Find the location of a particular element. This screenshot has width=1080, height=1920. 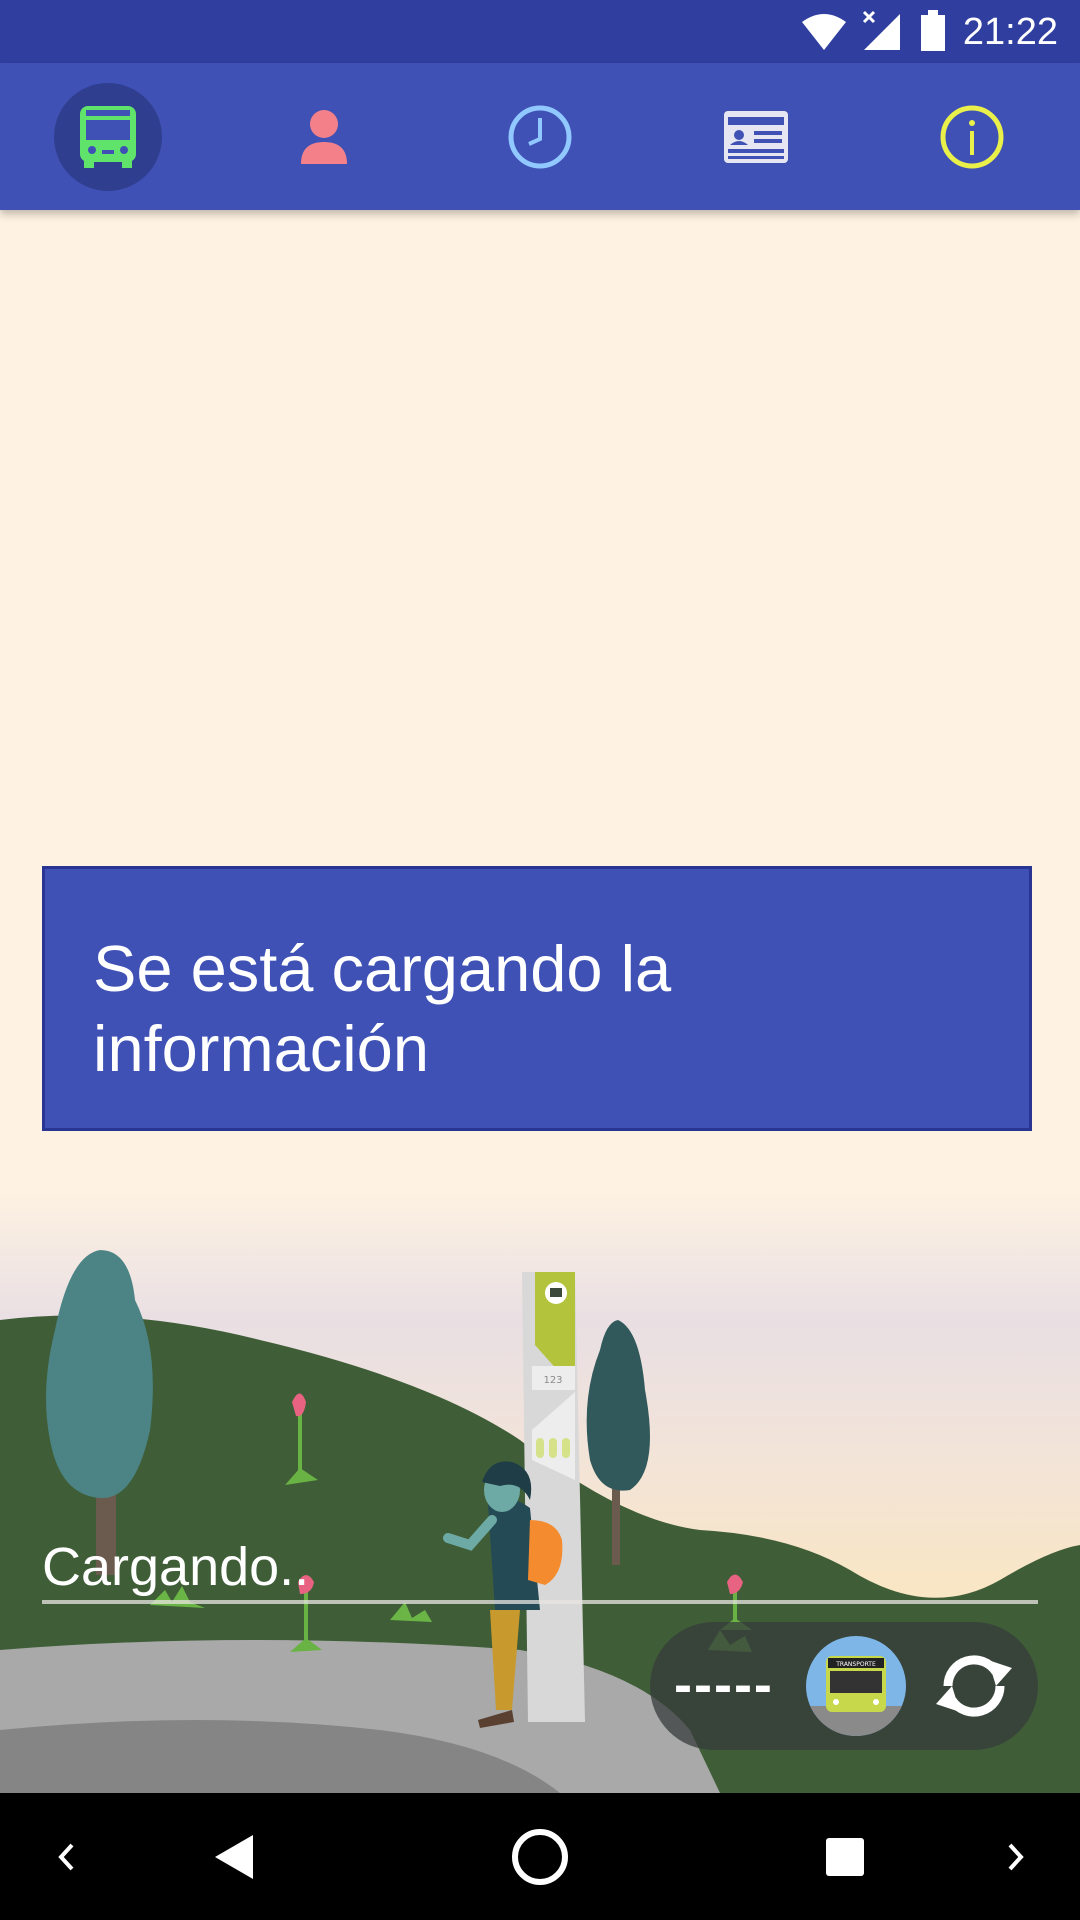

system-nav-bar is located at coordinates (540, 1856).